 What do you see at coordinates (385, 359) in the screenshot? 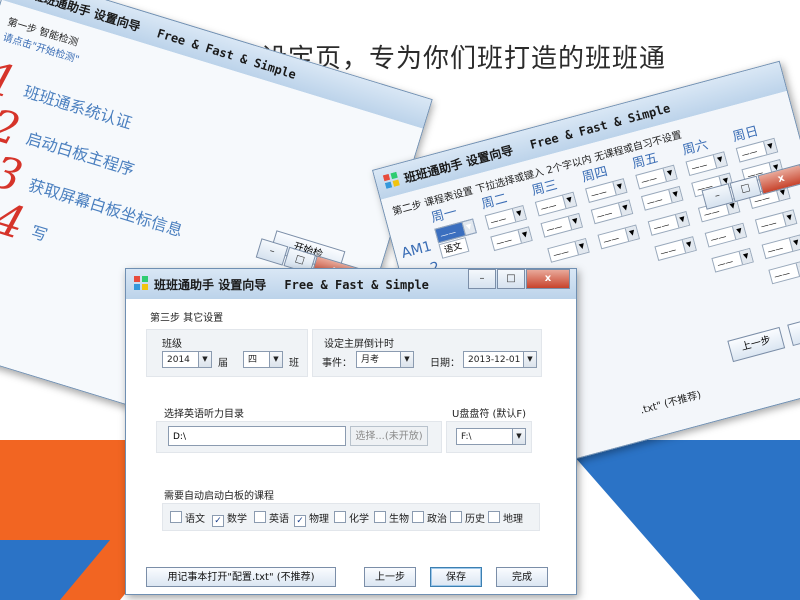
I see `event-select: 月考 ▼` at bounding box center [385, 359].